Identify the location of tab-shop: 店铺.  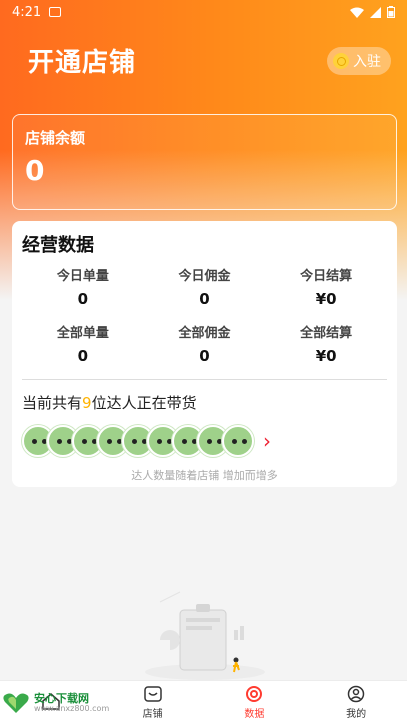
(153, 702).